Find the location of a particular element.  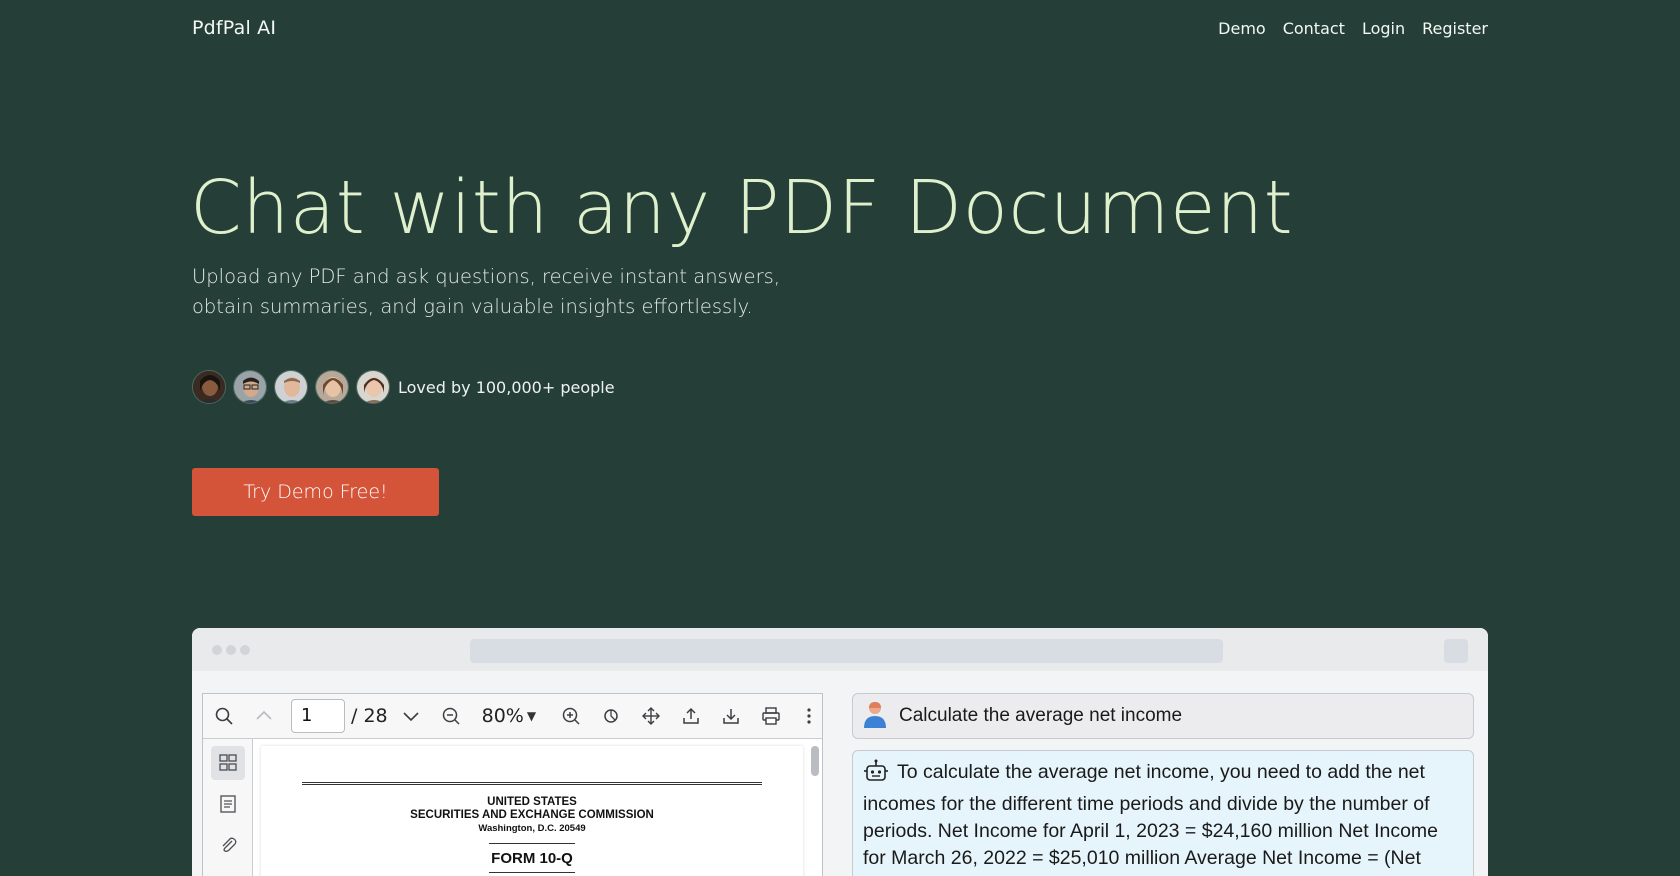

doc-heading-address: Washington, D.C. 20549 is located at coordinates (532, 828).